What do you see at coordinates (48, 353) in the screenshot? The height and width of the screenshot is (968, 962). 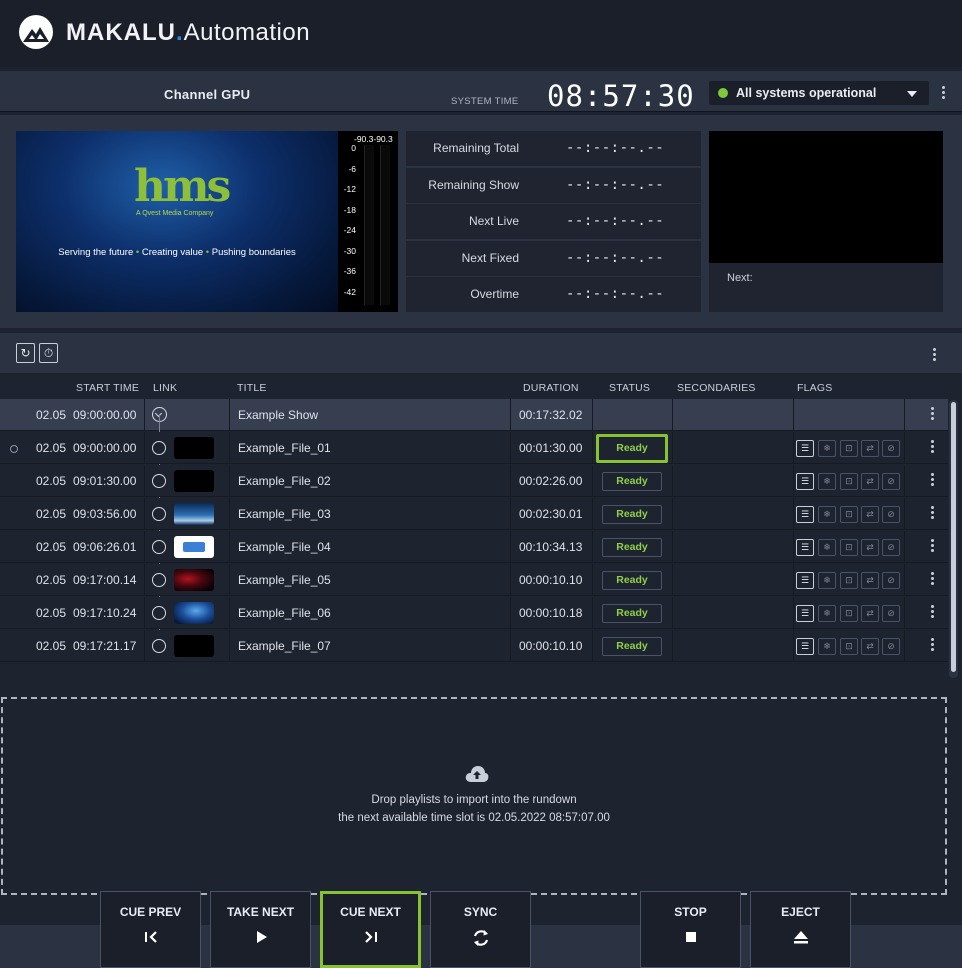 I see `stopwatch-icon: ⏱` at bounding box center [48, 353].